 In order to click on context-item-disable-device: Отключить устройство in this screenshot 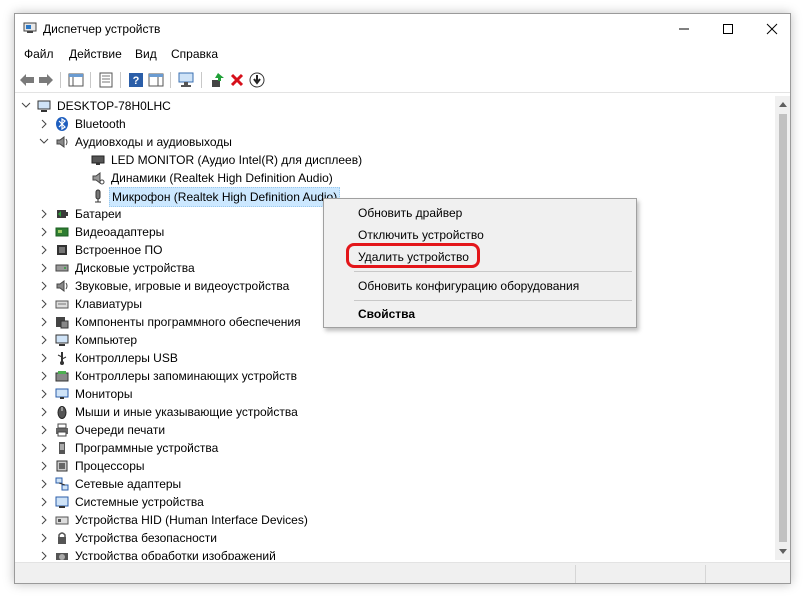, I will do `click(421, 235)`.